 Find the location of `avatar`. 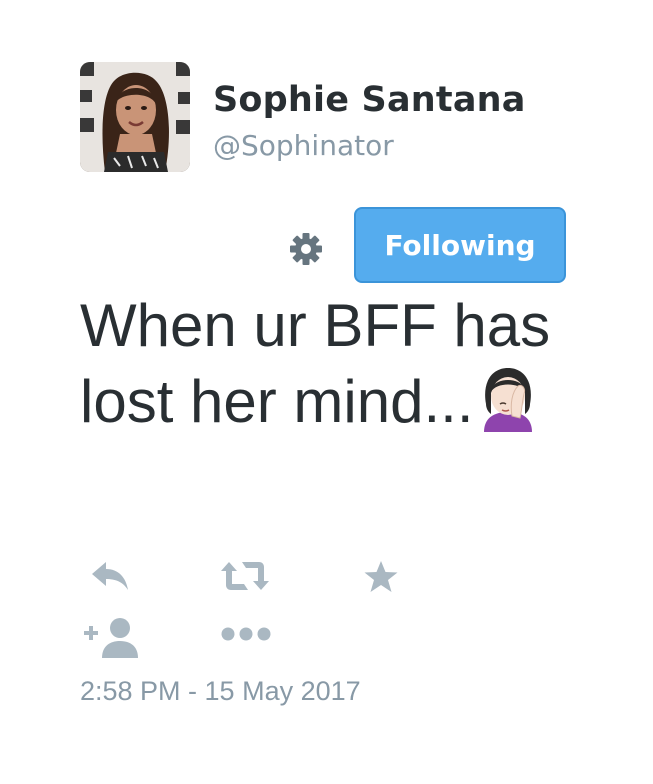

avatar is located at coordinates (135, 117).